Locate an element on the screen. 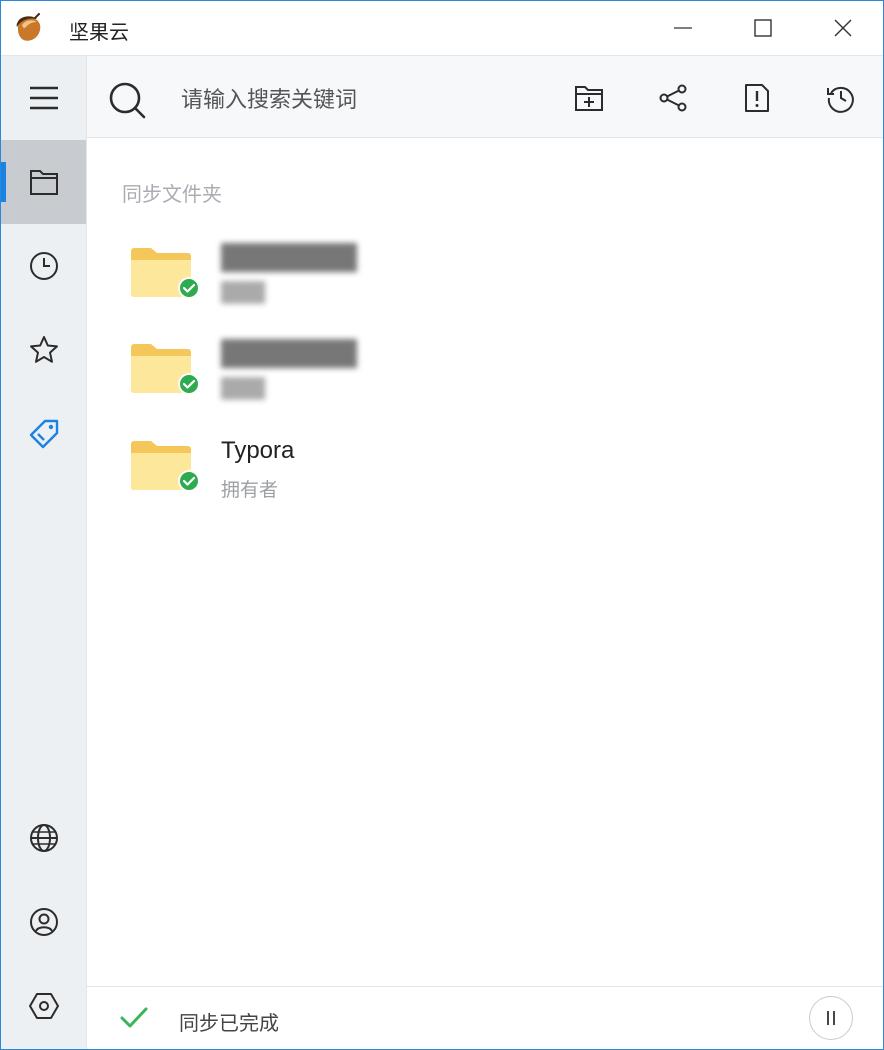 Image resolution: width=884 pixels, height=1050 pixels. maximize-button is located at coordinates (763, 28).